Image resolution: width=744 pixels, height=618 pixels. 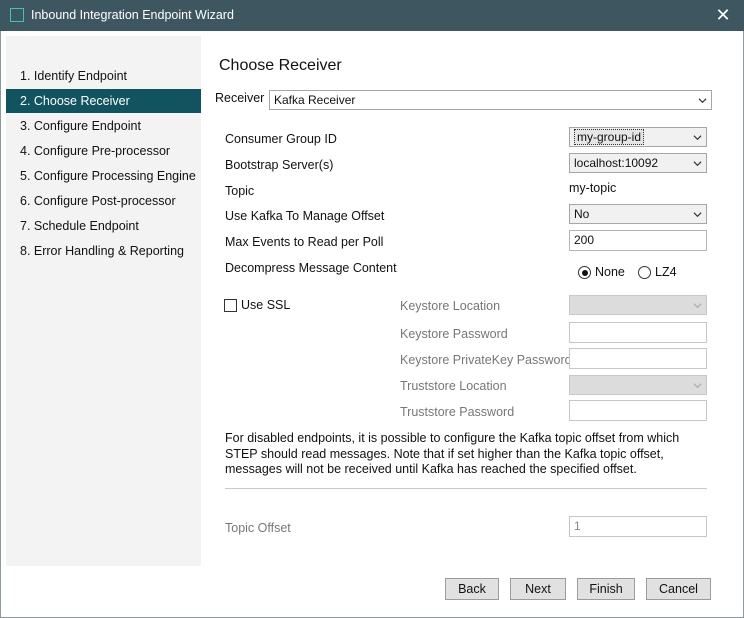 What do you see at coordinates (490, 100) in the screenshot?
I see `receiver-select: Kafka Receiver` at bounding box center [490, 100].